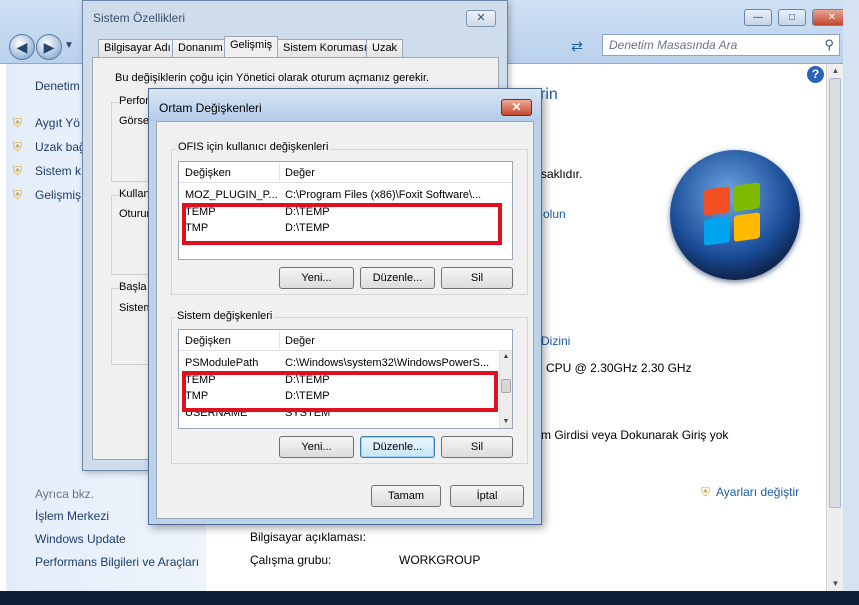 The width and height of the screenshot is (859, 605). I want to click on user-profiles-label: Kullan, so click(134, 194).